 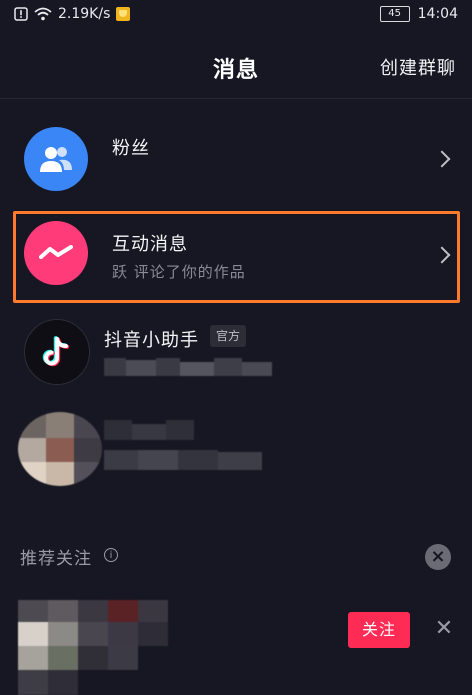 I want to click on fans-title: 粉丝, so click(x=131, y=148).